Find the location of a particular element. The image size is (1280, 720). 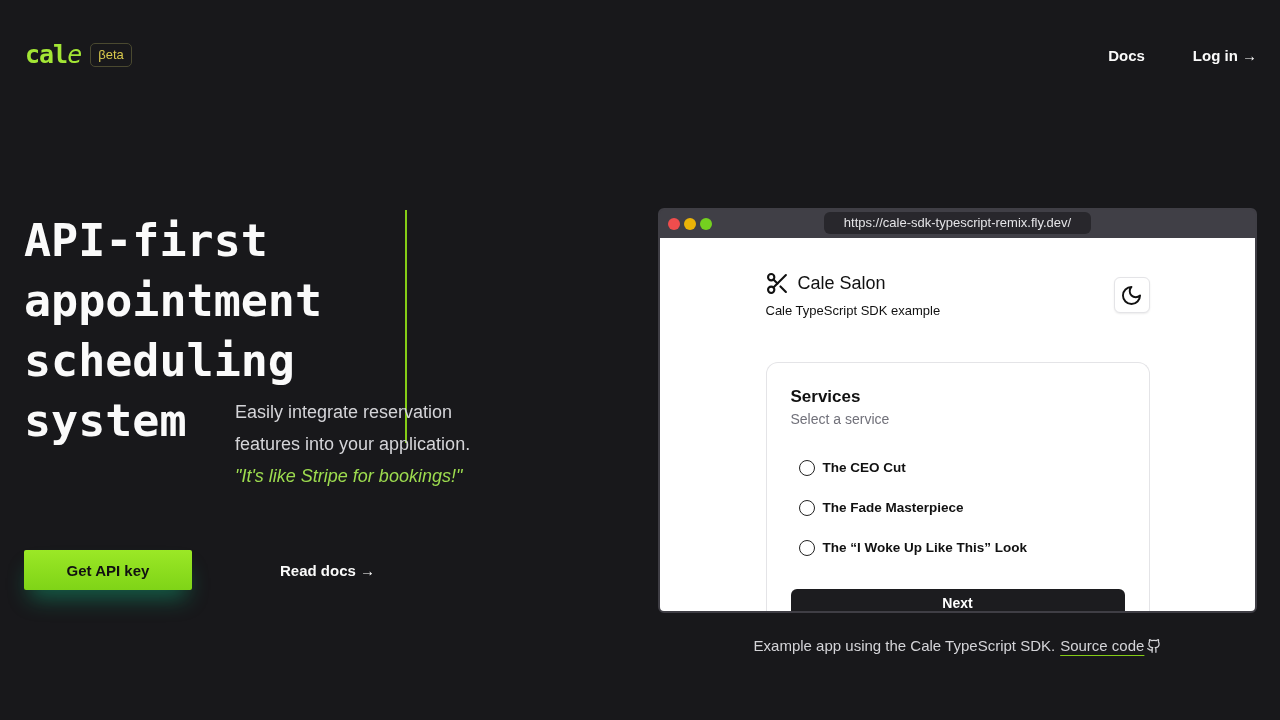

address-bar: https://cale-sdk-typescript-remix.fly.dev/ is located at coordinates (957, 223).